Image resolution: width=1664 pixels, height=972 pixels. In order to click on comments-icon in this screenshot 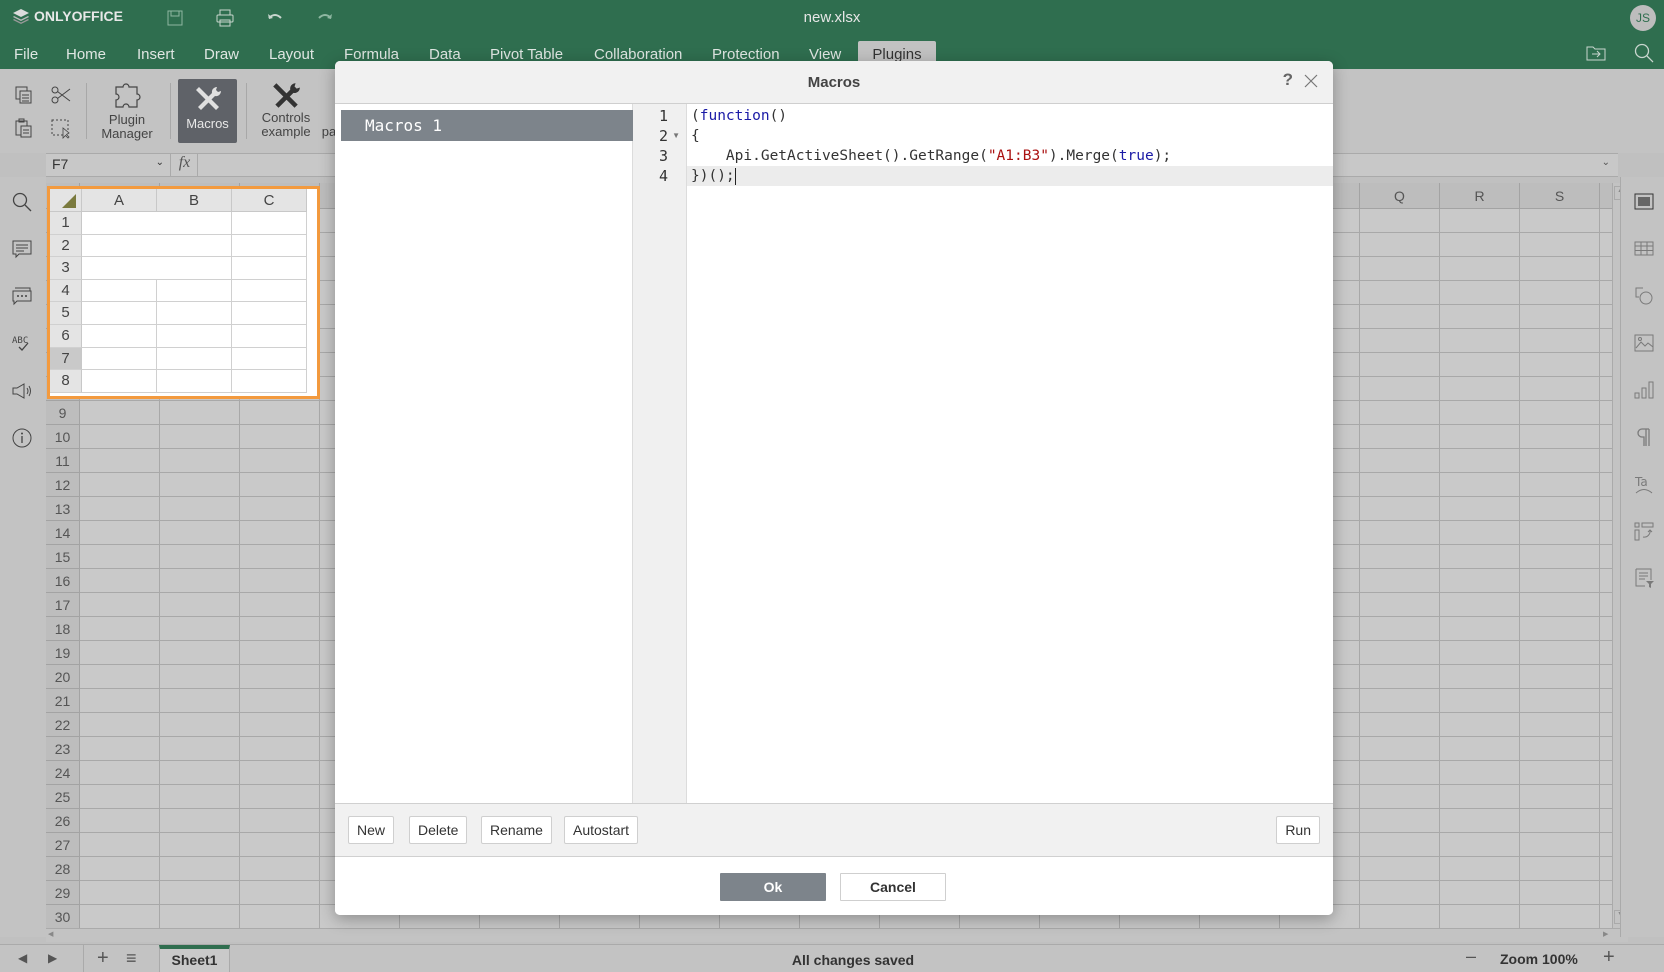, I will do `click(22, 249)`.